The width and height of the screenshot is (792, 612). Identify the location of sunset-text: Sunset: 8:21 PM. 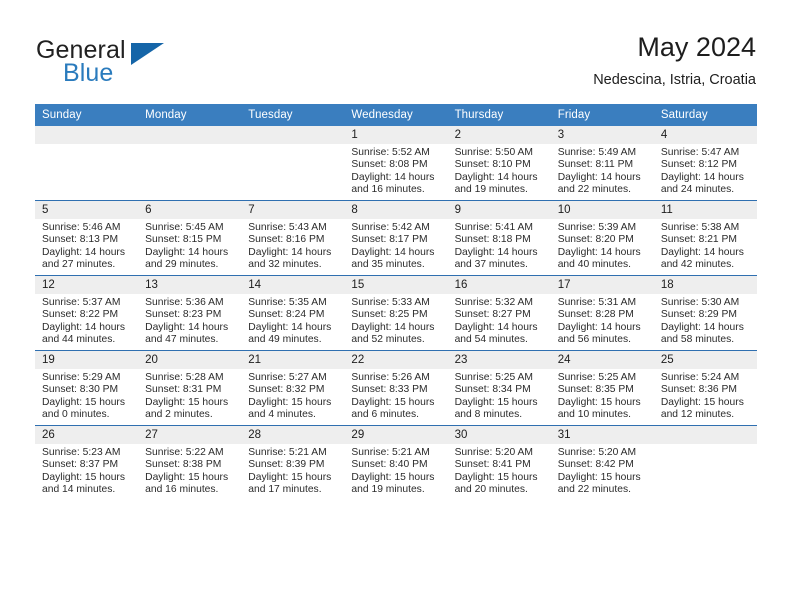
(698, 240).